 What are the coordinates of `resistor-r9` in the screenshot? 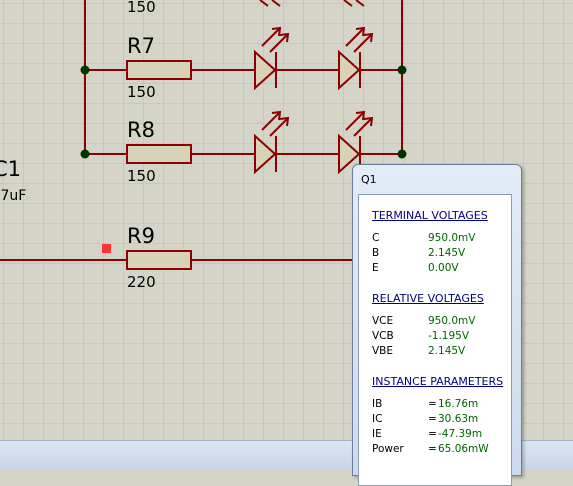 It's located at (159, 260).